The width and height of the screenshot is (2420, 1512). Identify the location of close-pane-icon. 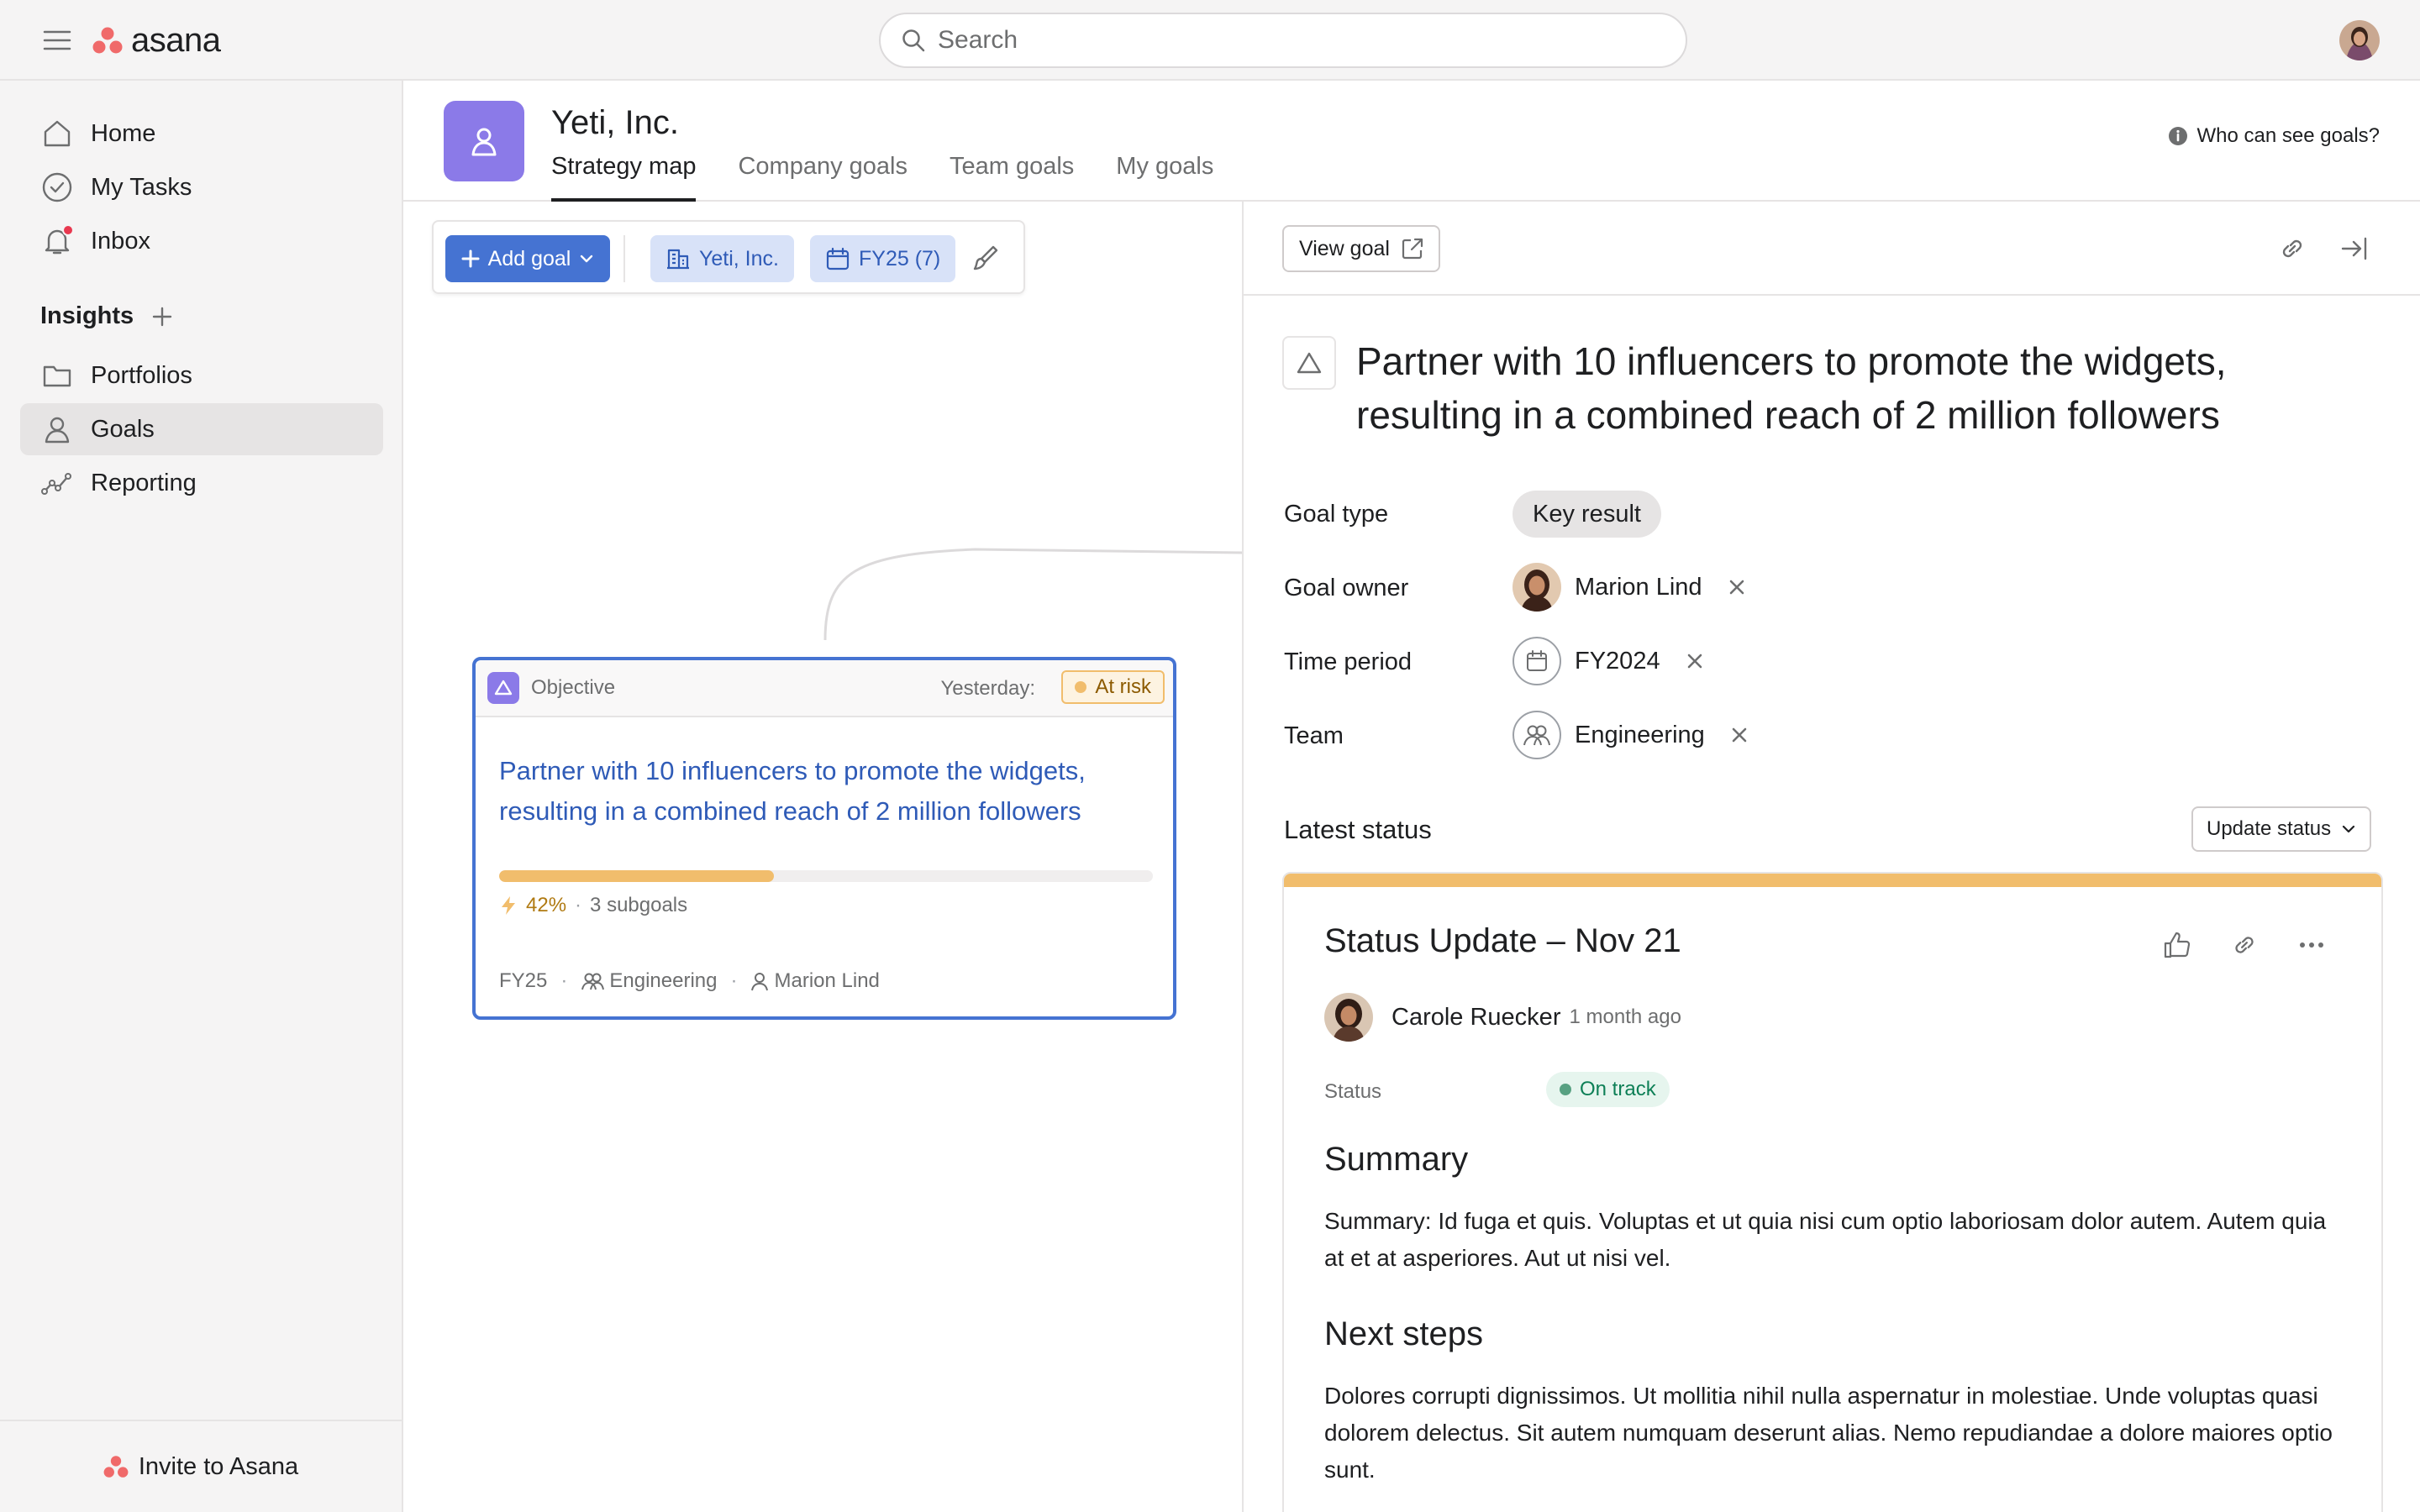
(2354, 248).